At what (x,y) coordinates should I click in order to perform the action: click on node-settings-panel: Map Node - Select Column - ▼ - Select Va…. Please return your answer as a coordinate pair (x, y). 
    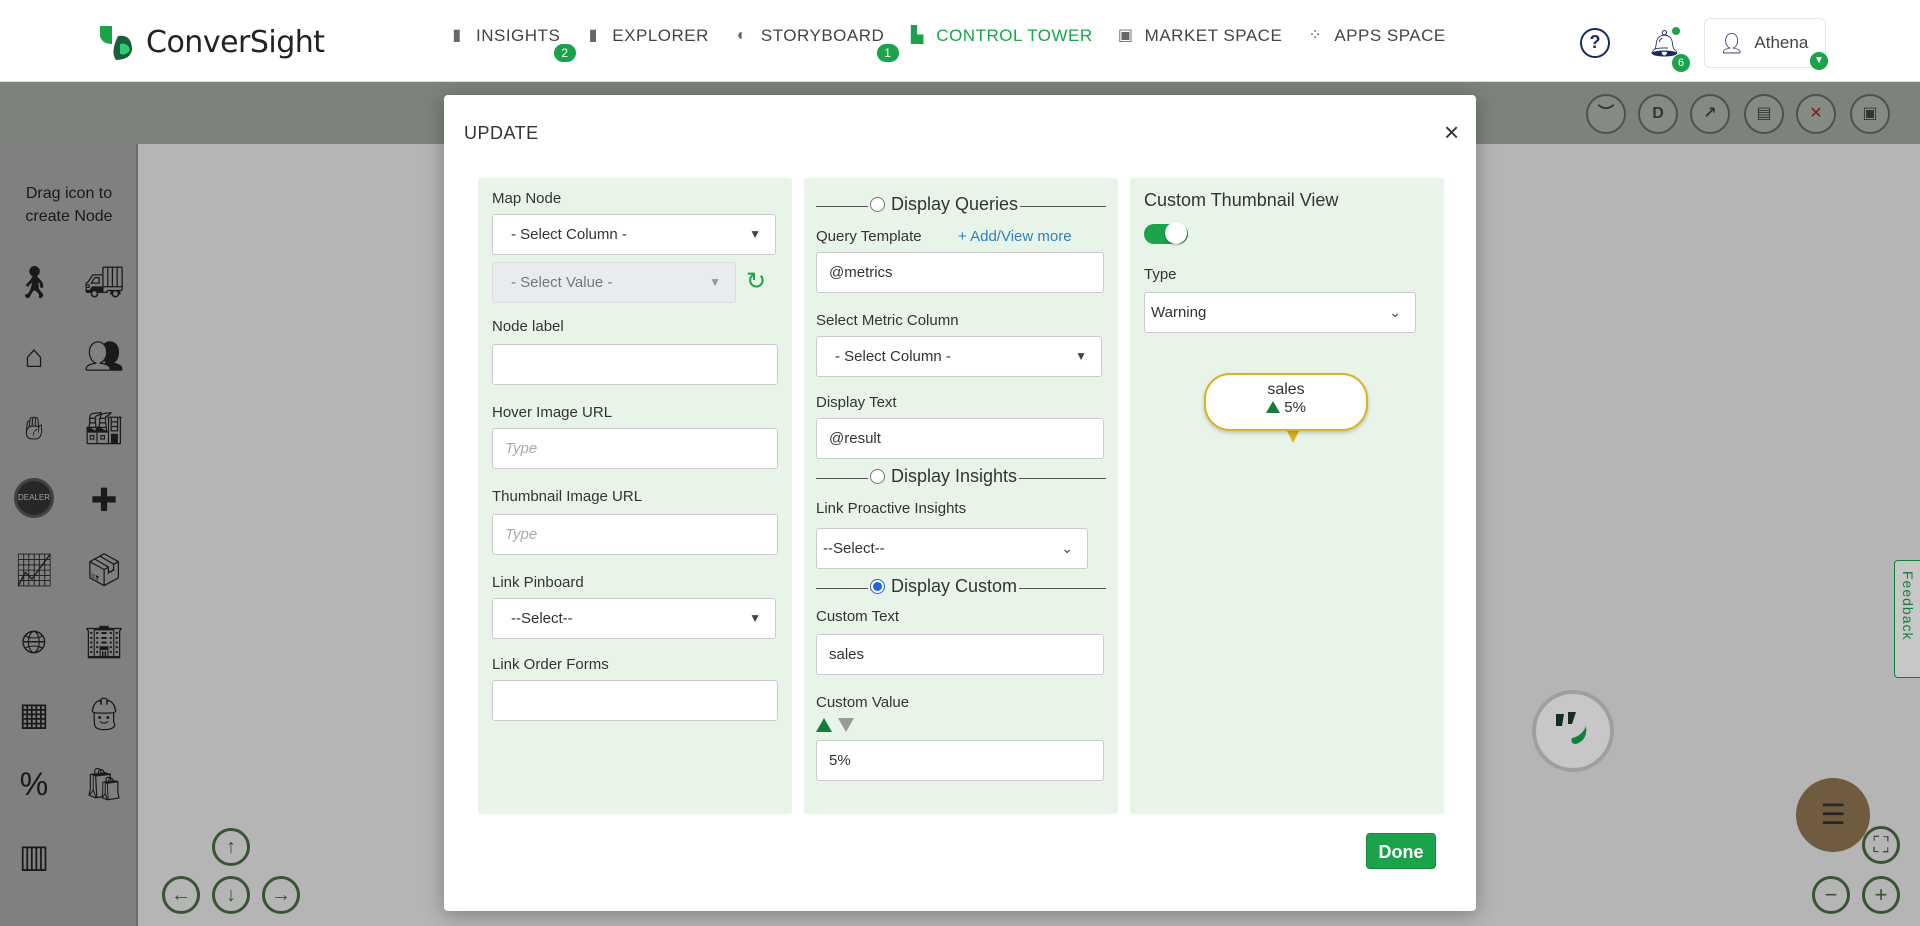
    Looking at the image, I should click on (635, 496).